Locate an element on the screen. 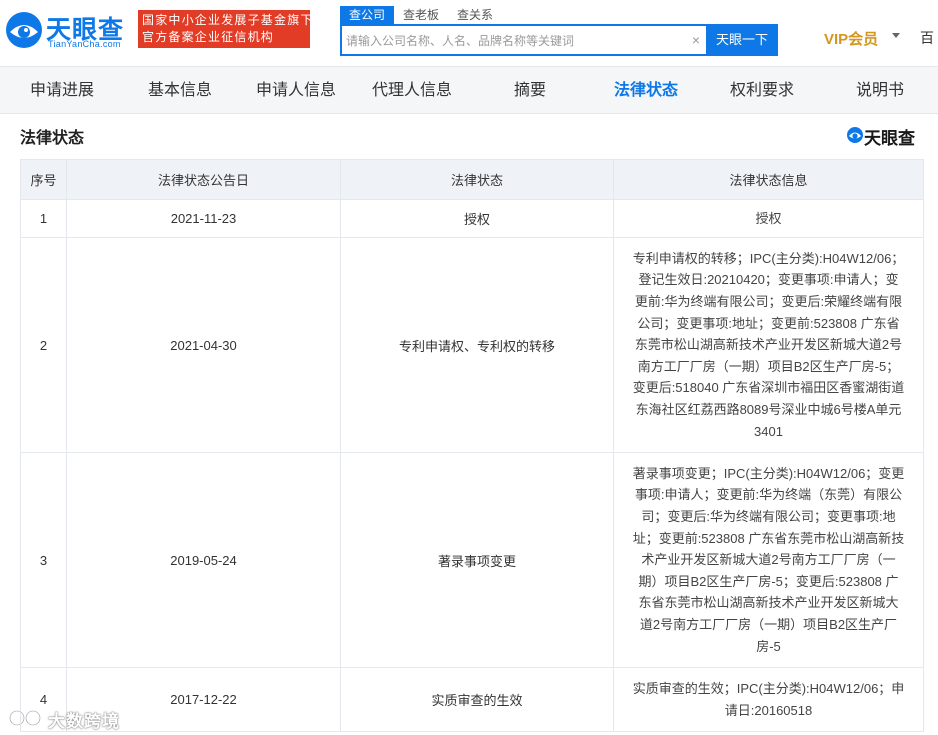 The image size is (938, 735). info-line: 事项:申请人；变更前:华为终端（东莞）有限公 is located at coordinates (768, 495).